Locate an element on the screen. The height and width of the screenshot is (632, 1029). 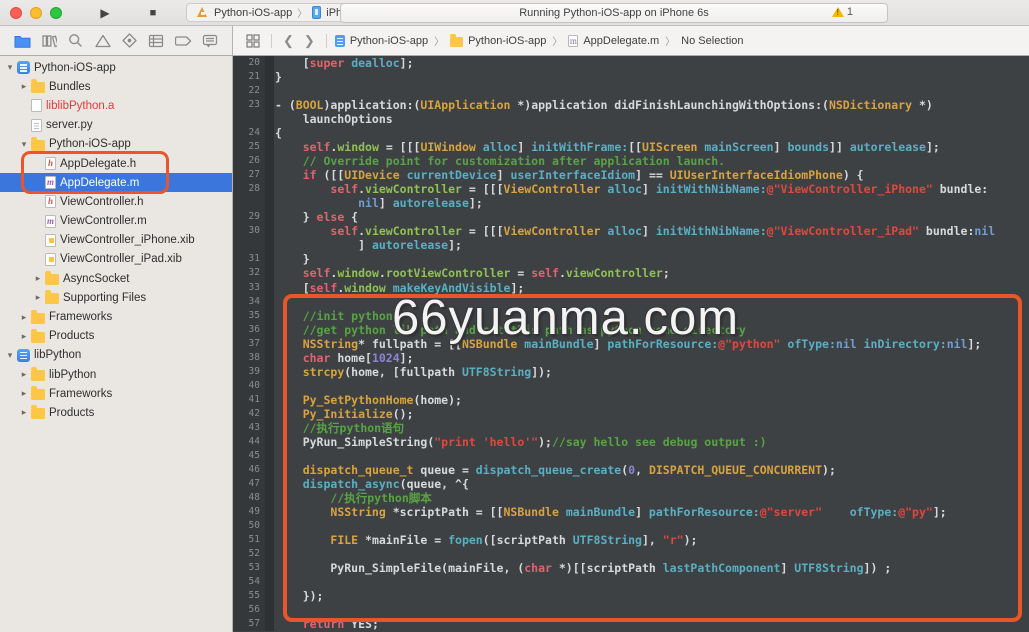
line-number: 22 is located at coordinates (249, 91).